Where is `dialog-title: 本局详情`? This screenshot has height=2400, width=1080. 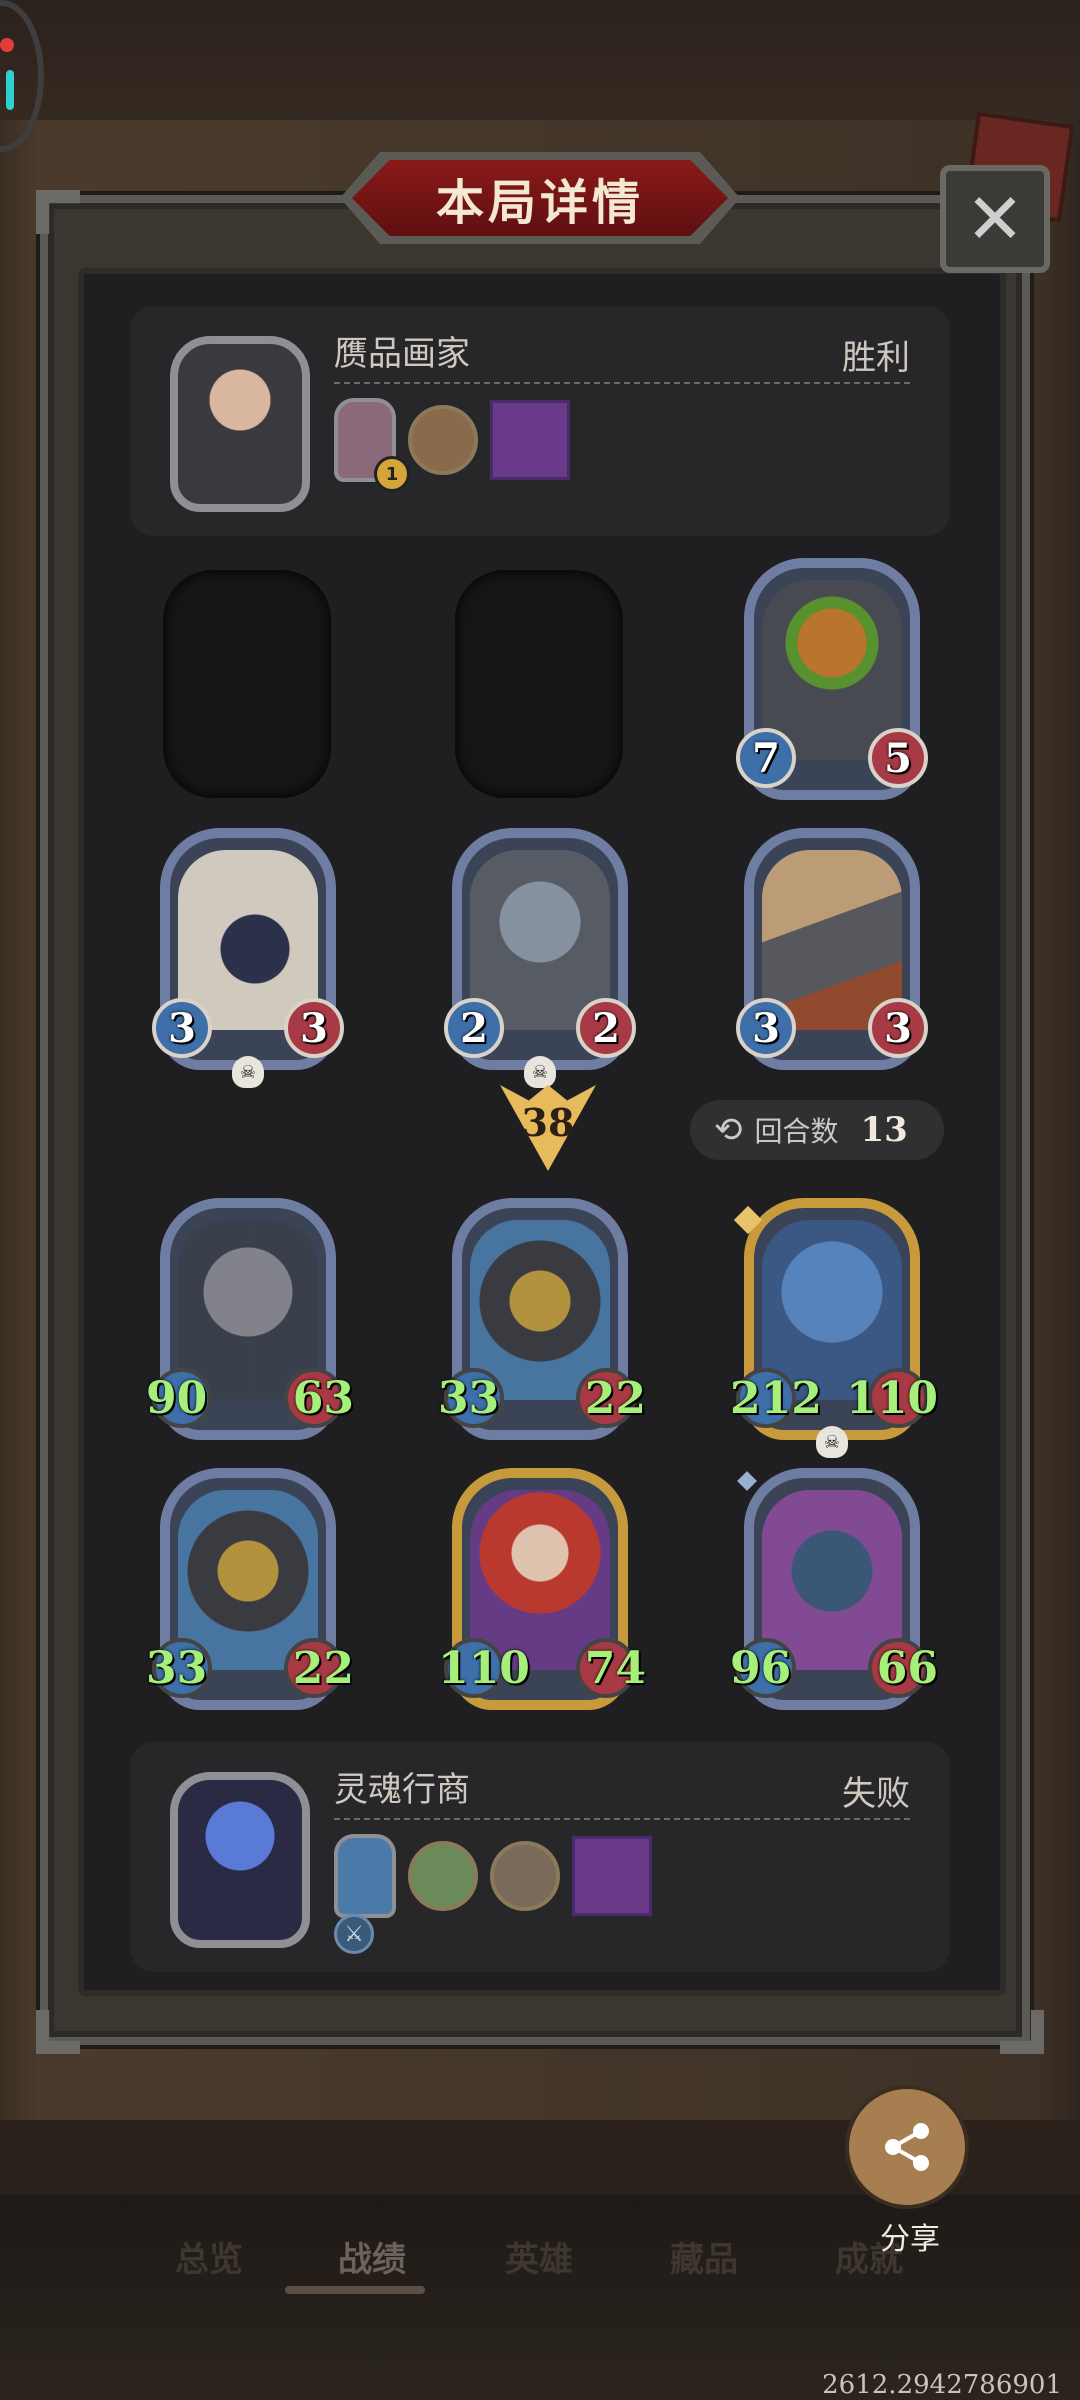 dialog-title: 本局详情 is located at coordinates (540, 198).